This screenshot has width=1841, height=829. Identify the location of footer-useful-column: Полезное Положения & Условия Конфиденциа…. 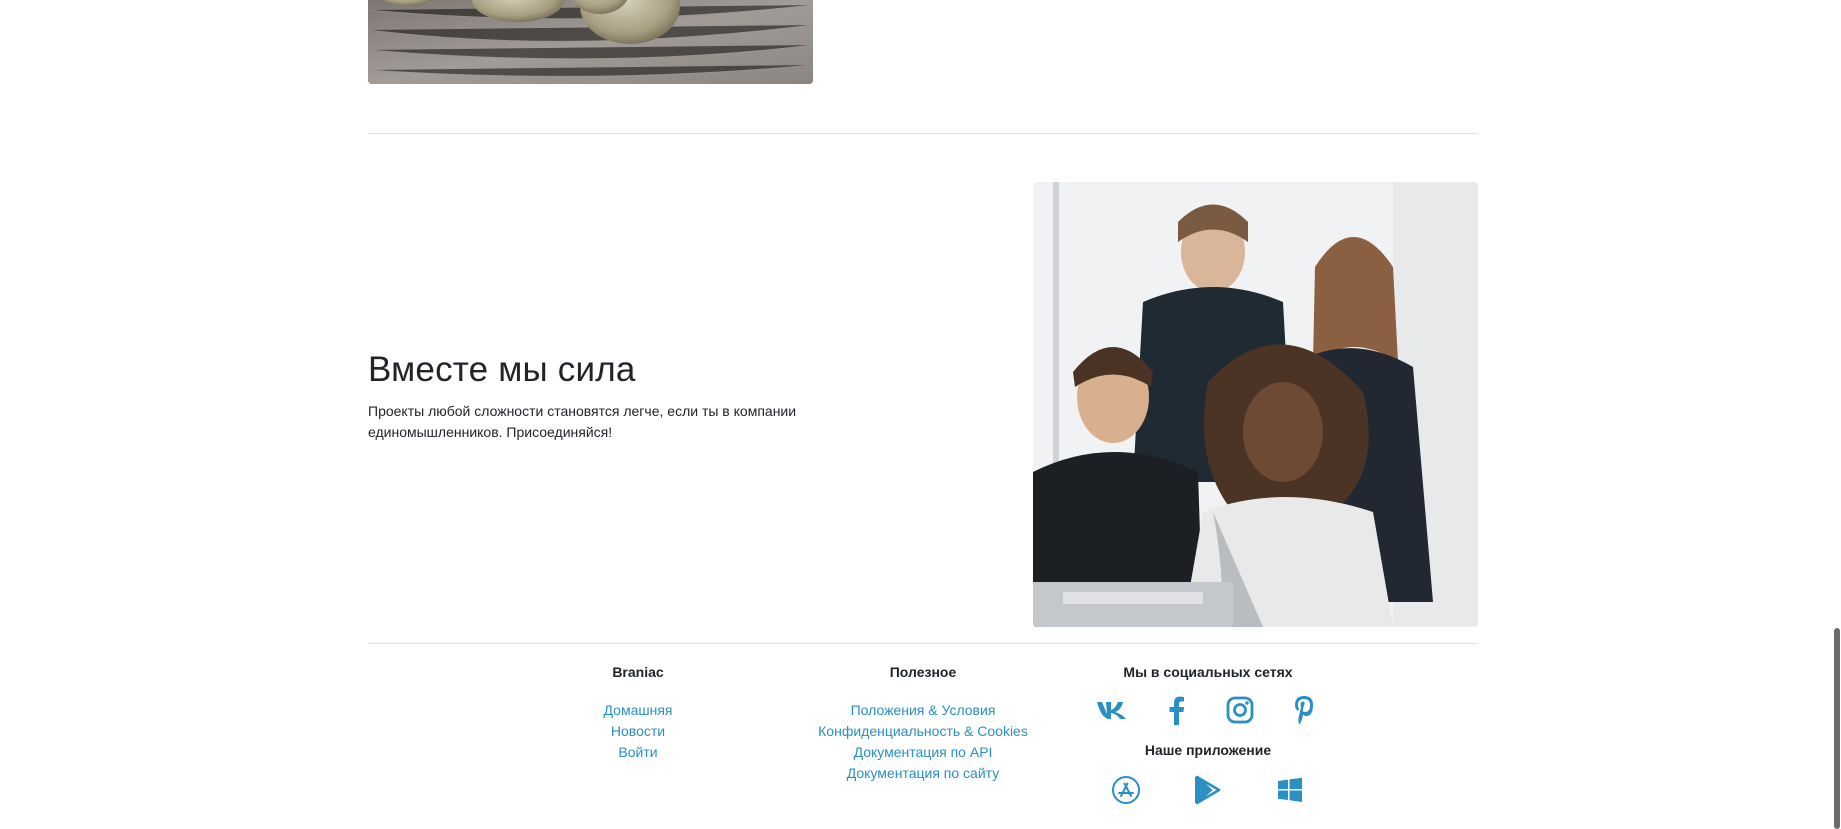
(923, 723).